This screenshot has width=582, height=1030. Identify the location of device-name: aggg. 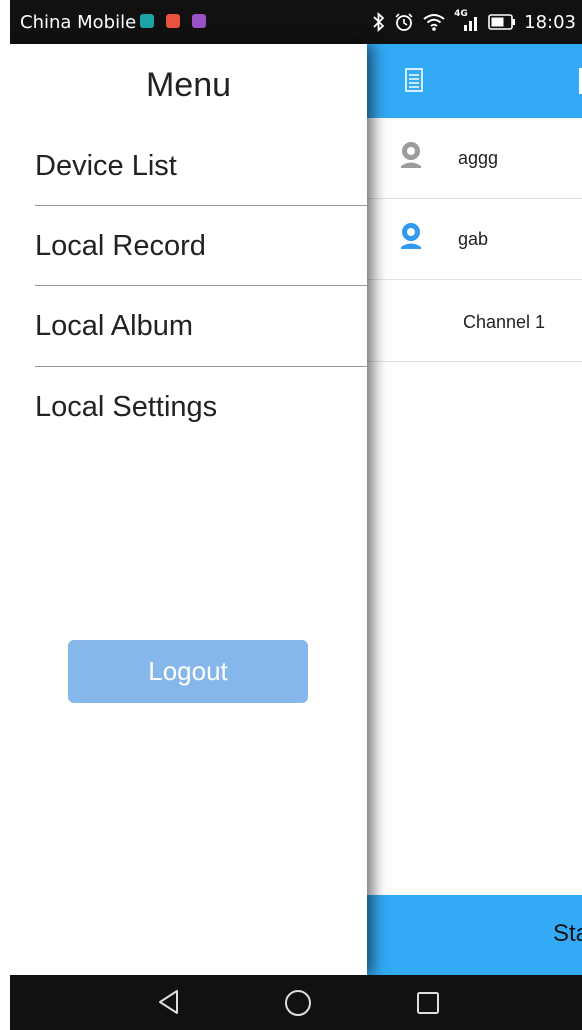
(478, 158).